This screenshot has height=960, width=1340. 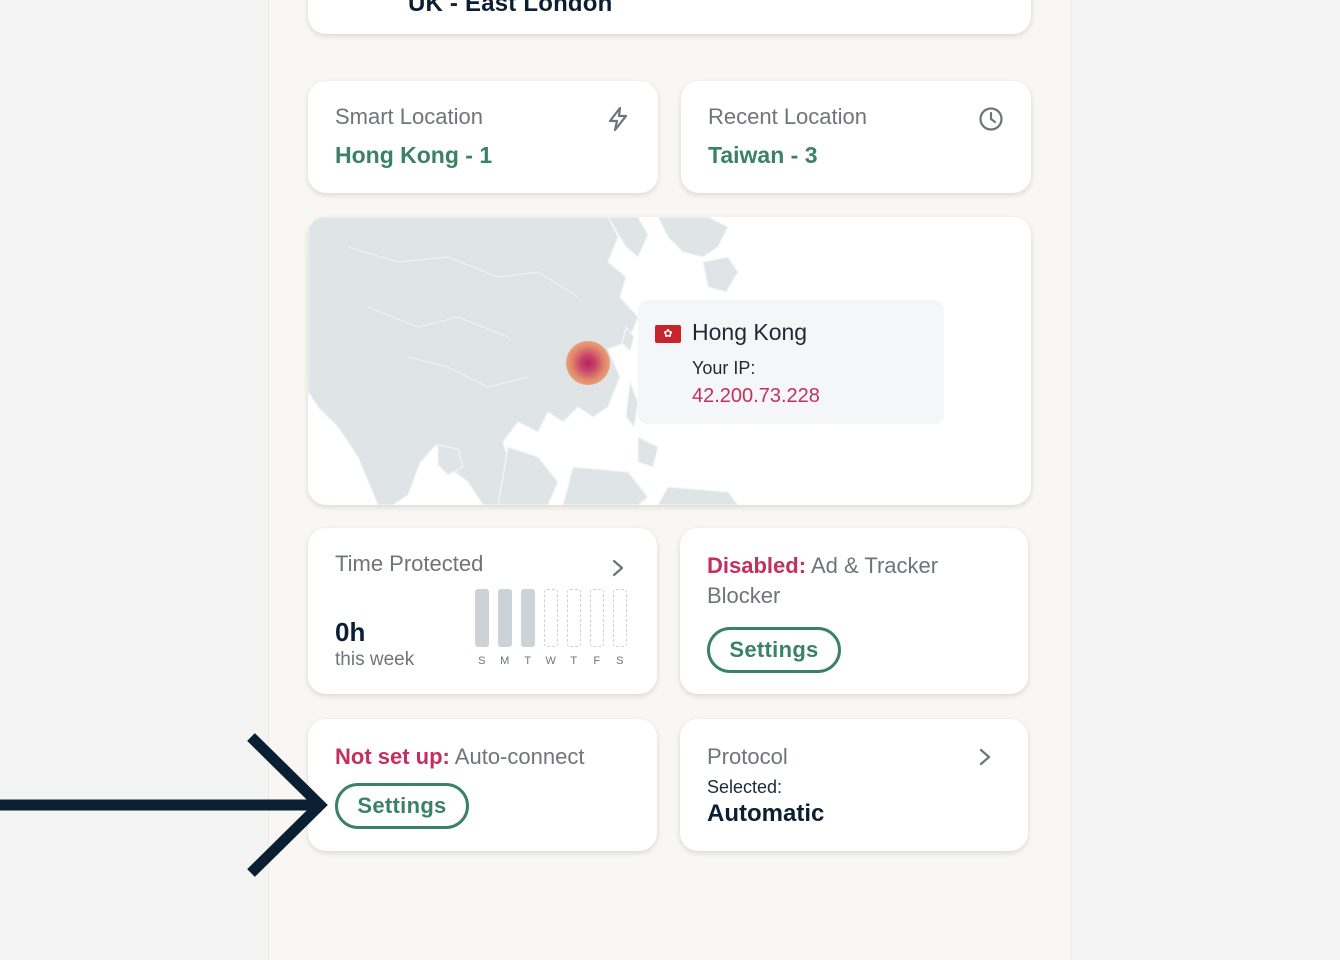 I want to click on recent-location-label: Recent Location, so click(x=787, y=116).